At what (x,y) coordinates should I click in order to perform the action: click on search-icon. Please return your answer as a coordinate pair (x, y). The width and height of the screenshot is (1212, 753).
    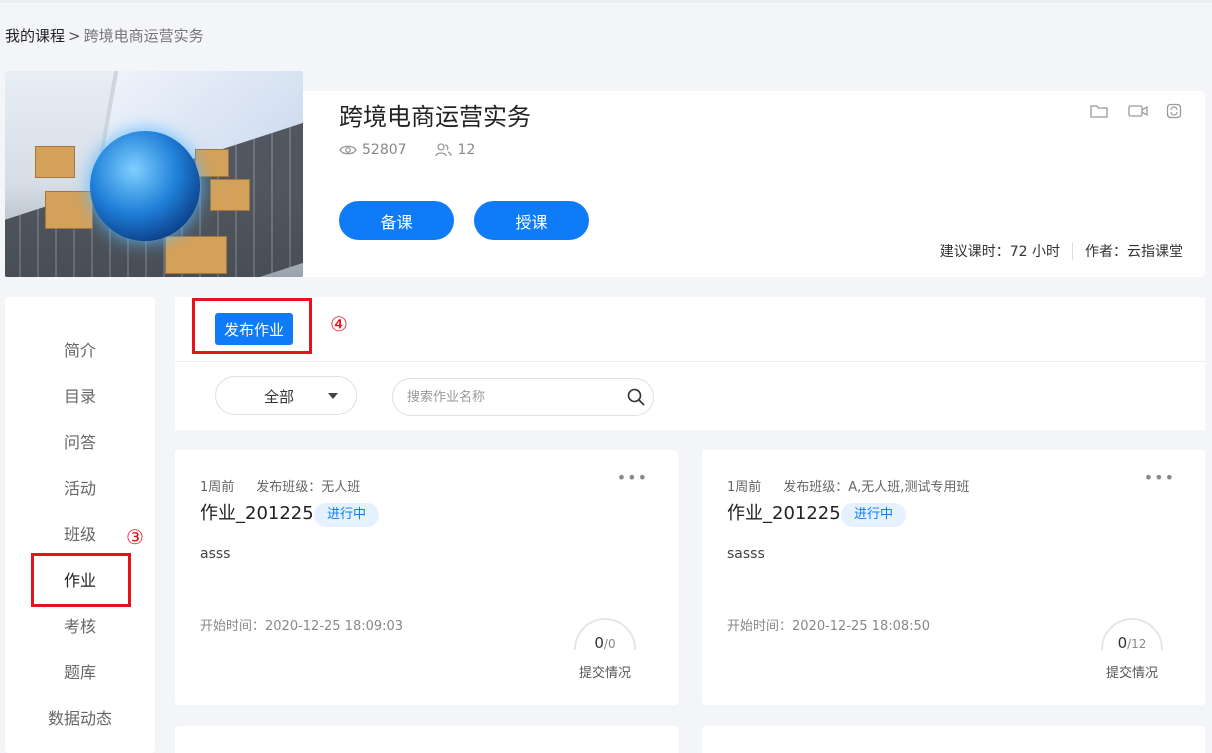
    Looking at the image, I should click on (636, 399).